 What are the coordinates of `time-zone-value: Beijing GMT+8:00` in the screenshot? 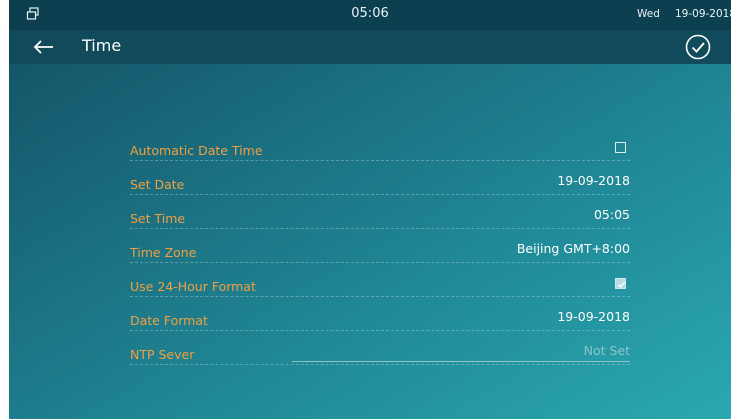 It's located at (573, 248).